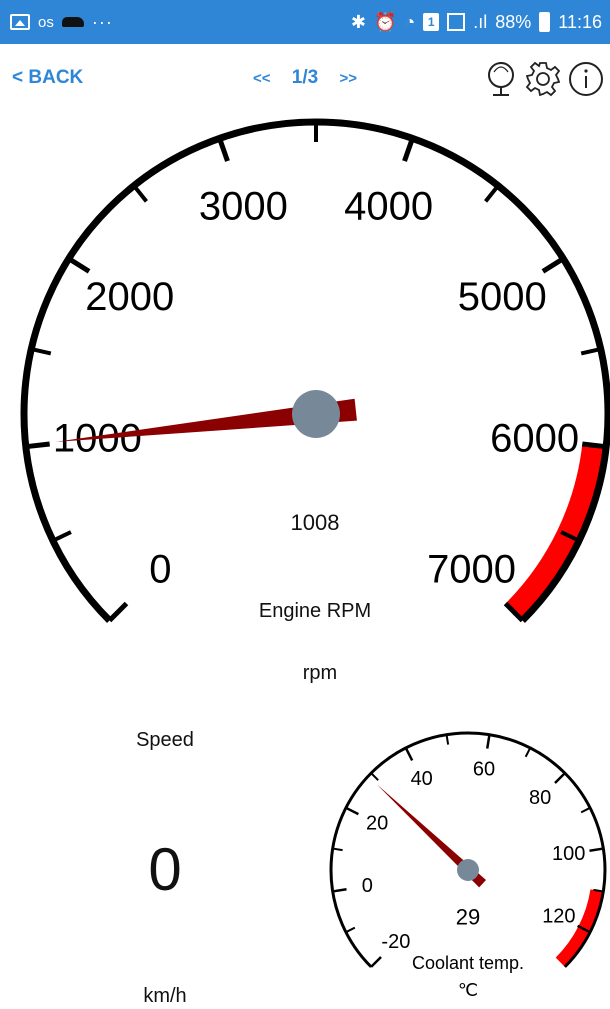 Image resolution: width=610 pixels, height=1009 pixels. Describe the element at coordinates (395, 942) in the screenshot. I see `tick-label: -20` at that location.